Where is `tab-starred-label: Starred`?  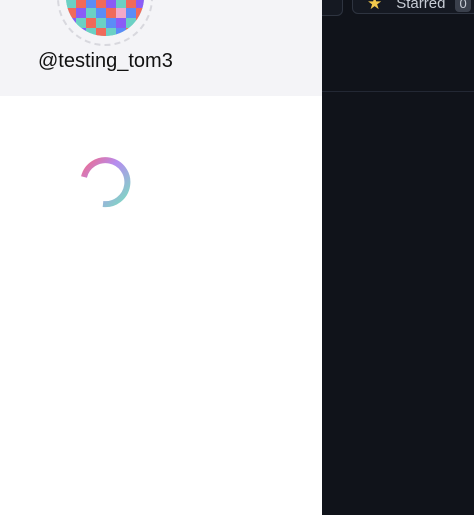 tab-starred-label: Starred is located at coordinates (421, 6).